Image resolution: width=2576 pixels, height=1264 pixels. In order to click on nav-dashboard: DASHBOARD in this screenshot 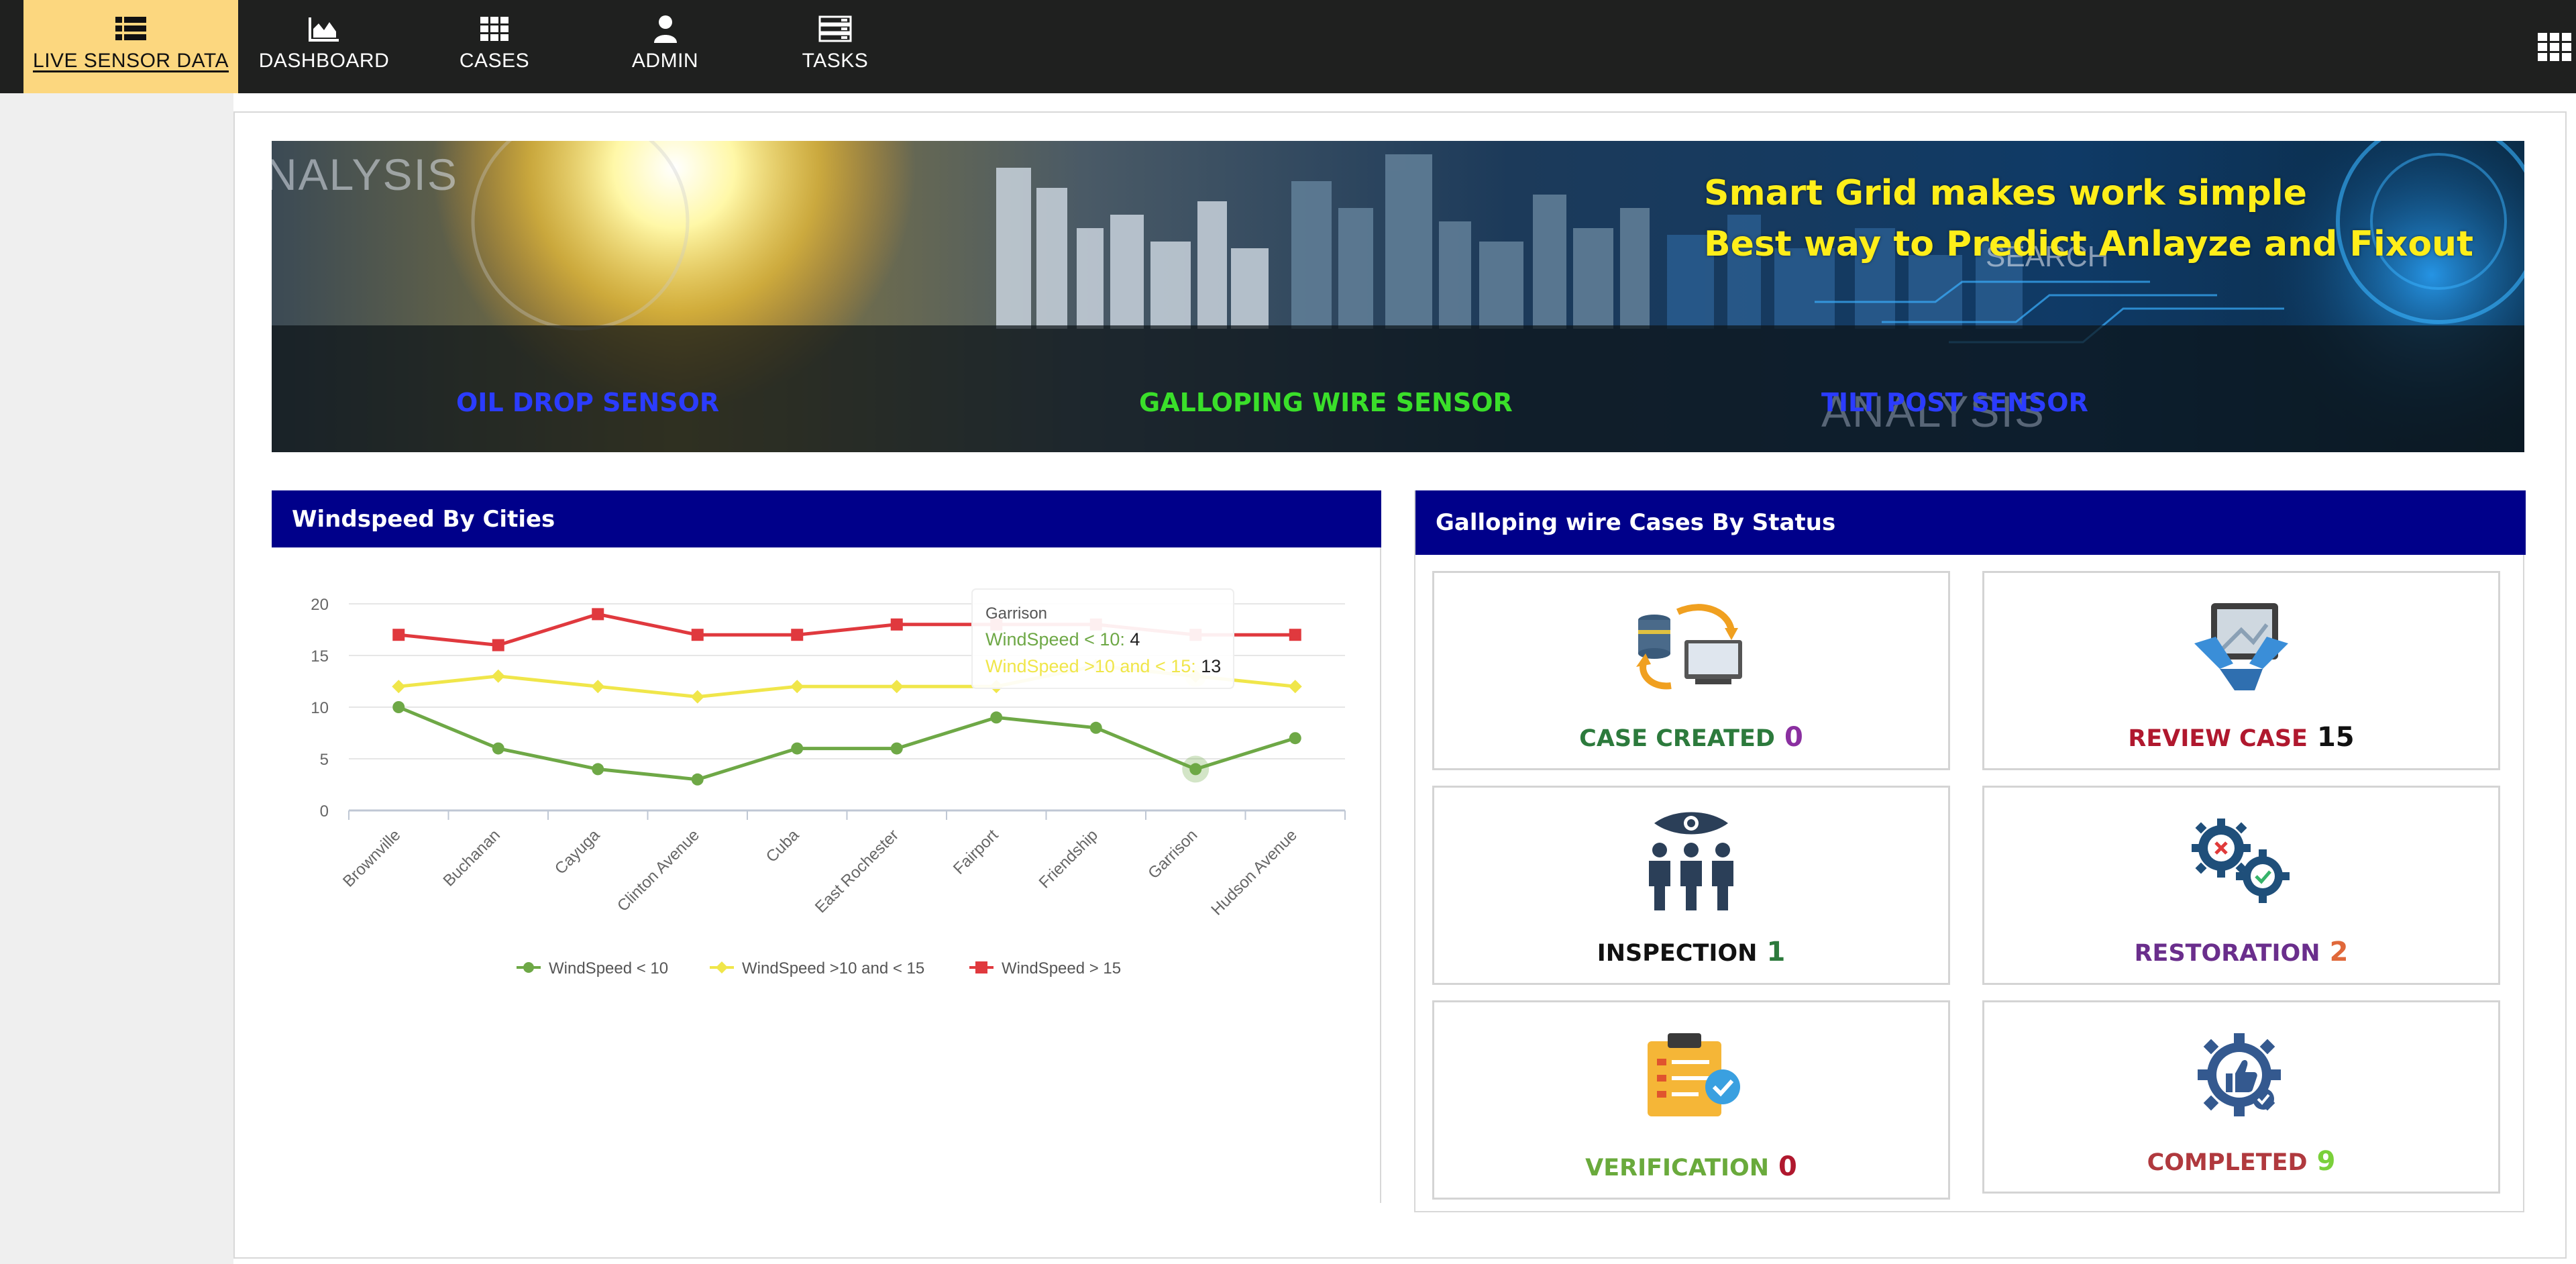, I will do `click(324, 46)`.